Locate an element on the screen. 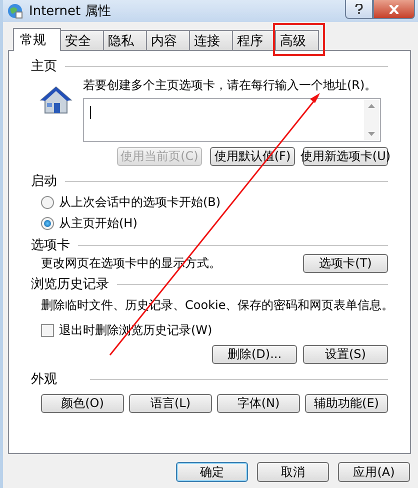 This screenshot has height=488, width=418. close-button is located at coordinates (394, 9).